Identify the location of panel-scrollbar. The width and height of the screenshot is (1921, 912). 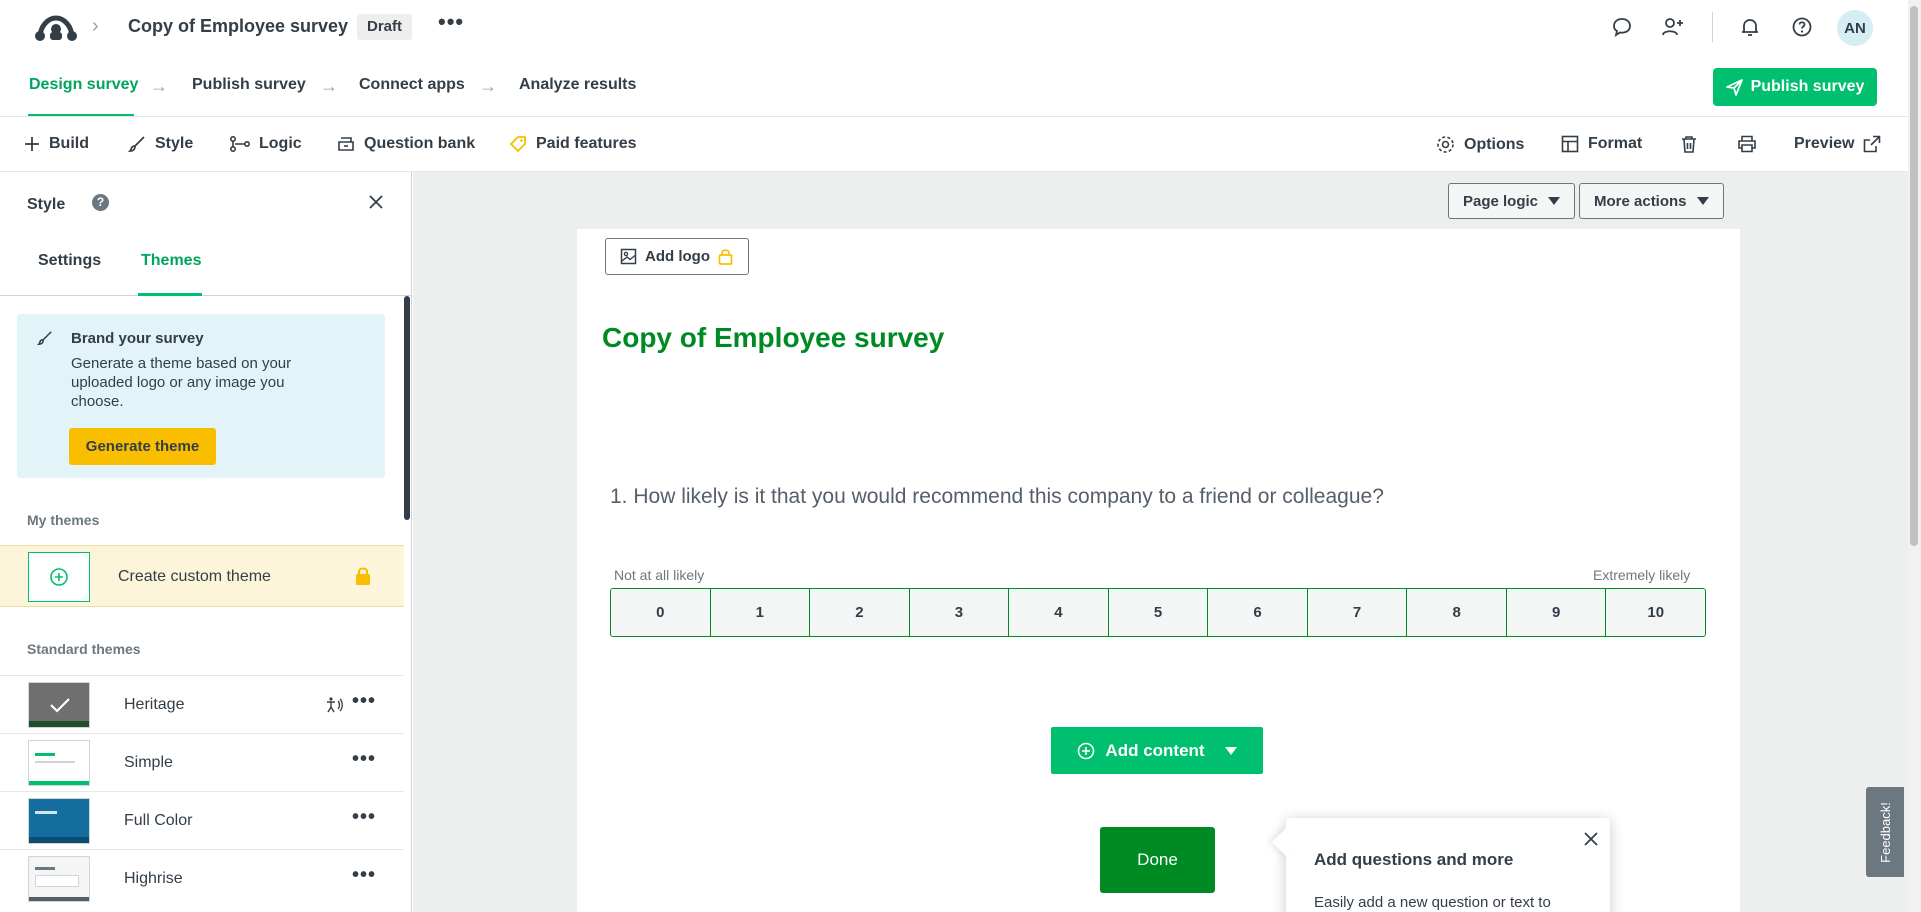
(407, 408).